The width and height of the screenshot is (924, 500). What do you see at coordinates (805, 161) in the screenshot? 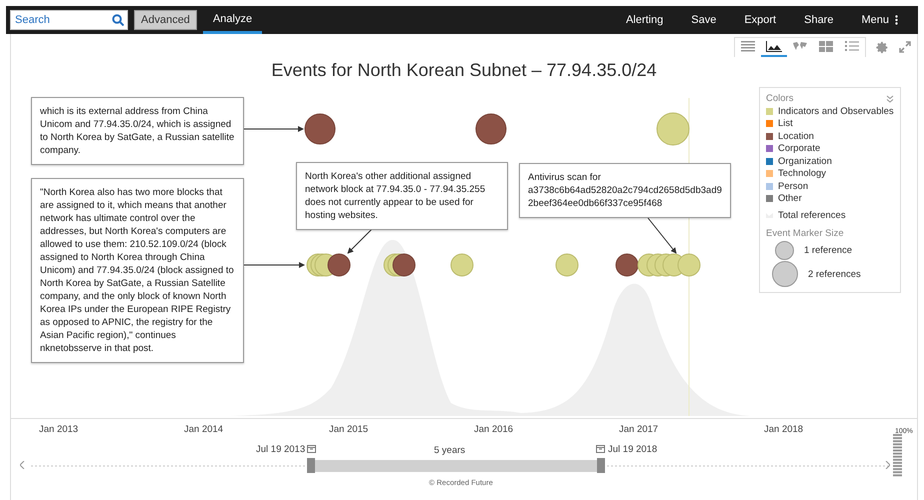
I see `legend-label: Organization` at bounding box center [805, 161].